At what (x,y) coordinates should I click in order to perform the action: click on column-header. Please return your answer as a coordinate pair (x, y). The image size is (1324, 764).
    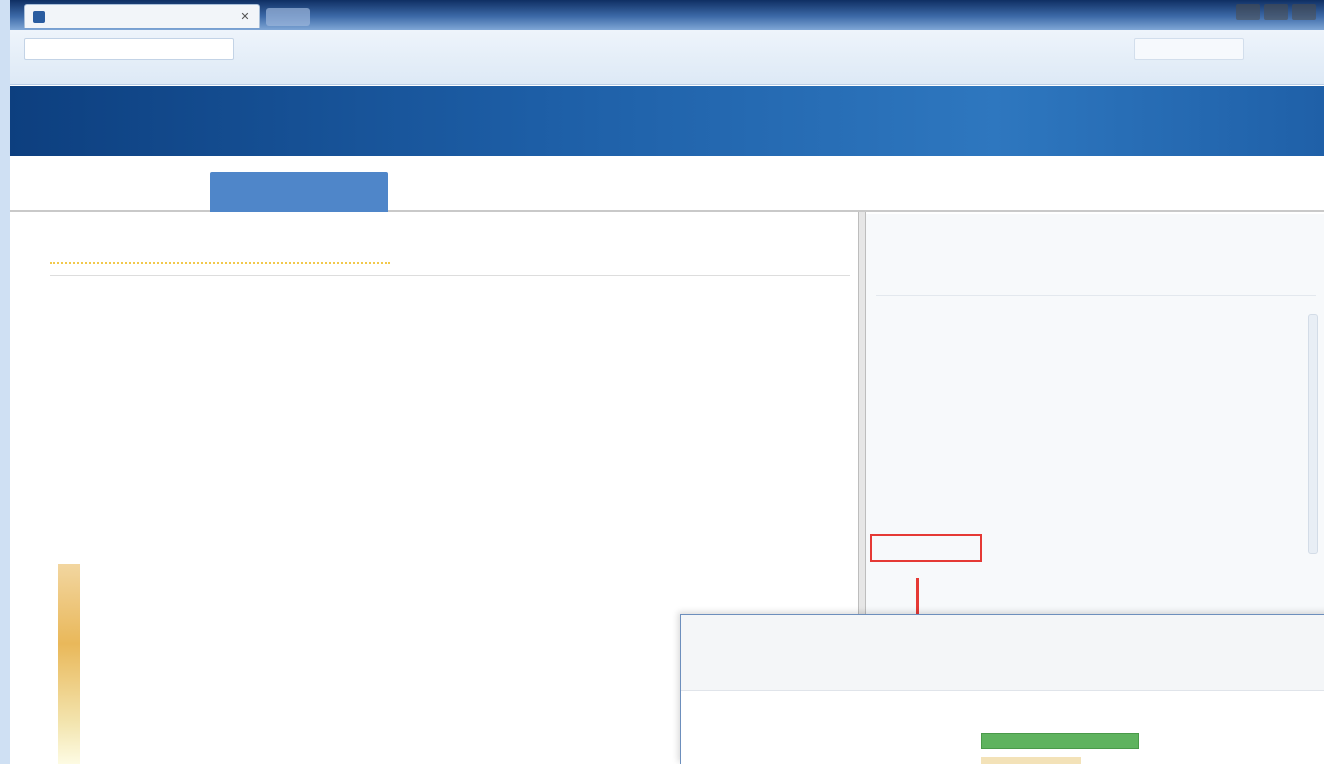
    Looking at the image, I should click on (450, 256).